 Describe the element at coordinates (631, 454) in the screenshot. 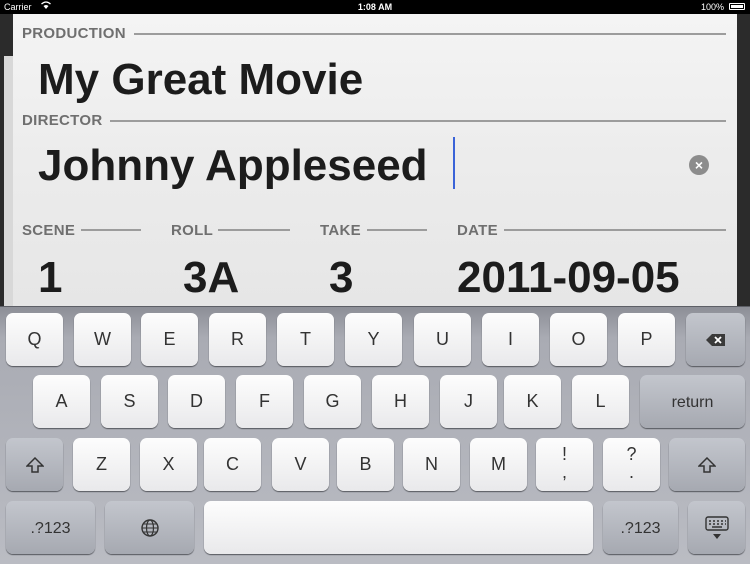

I see `key-question: ?` at that location.